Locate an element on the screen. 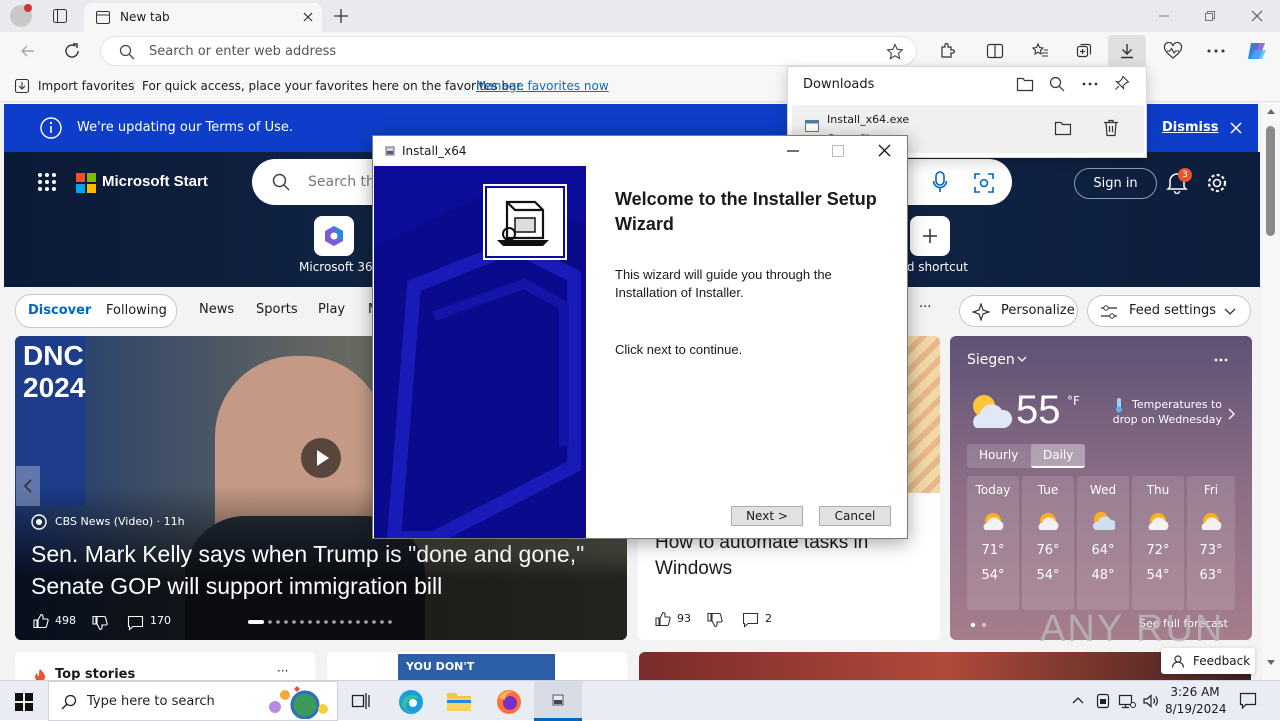 Image resolution: width=1280 pixels, height=721 pixels. sign-in-button: Sign in is located at coordinates (1115, 183).